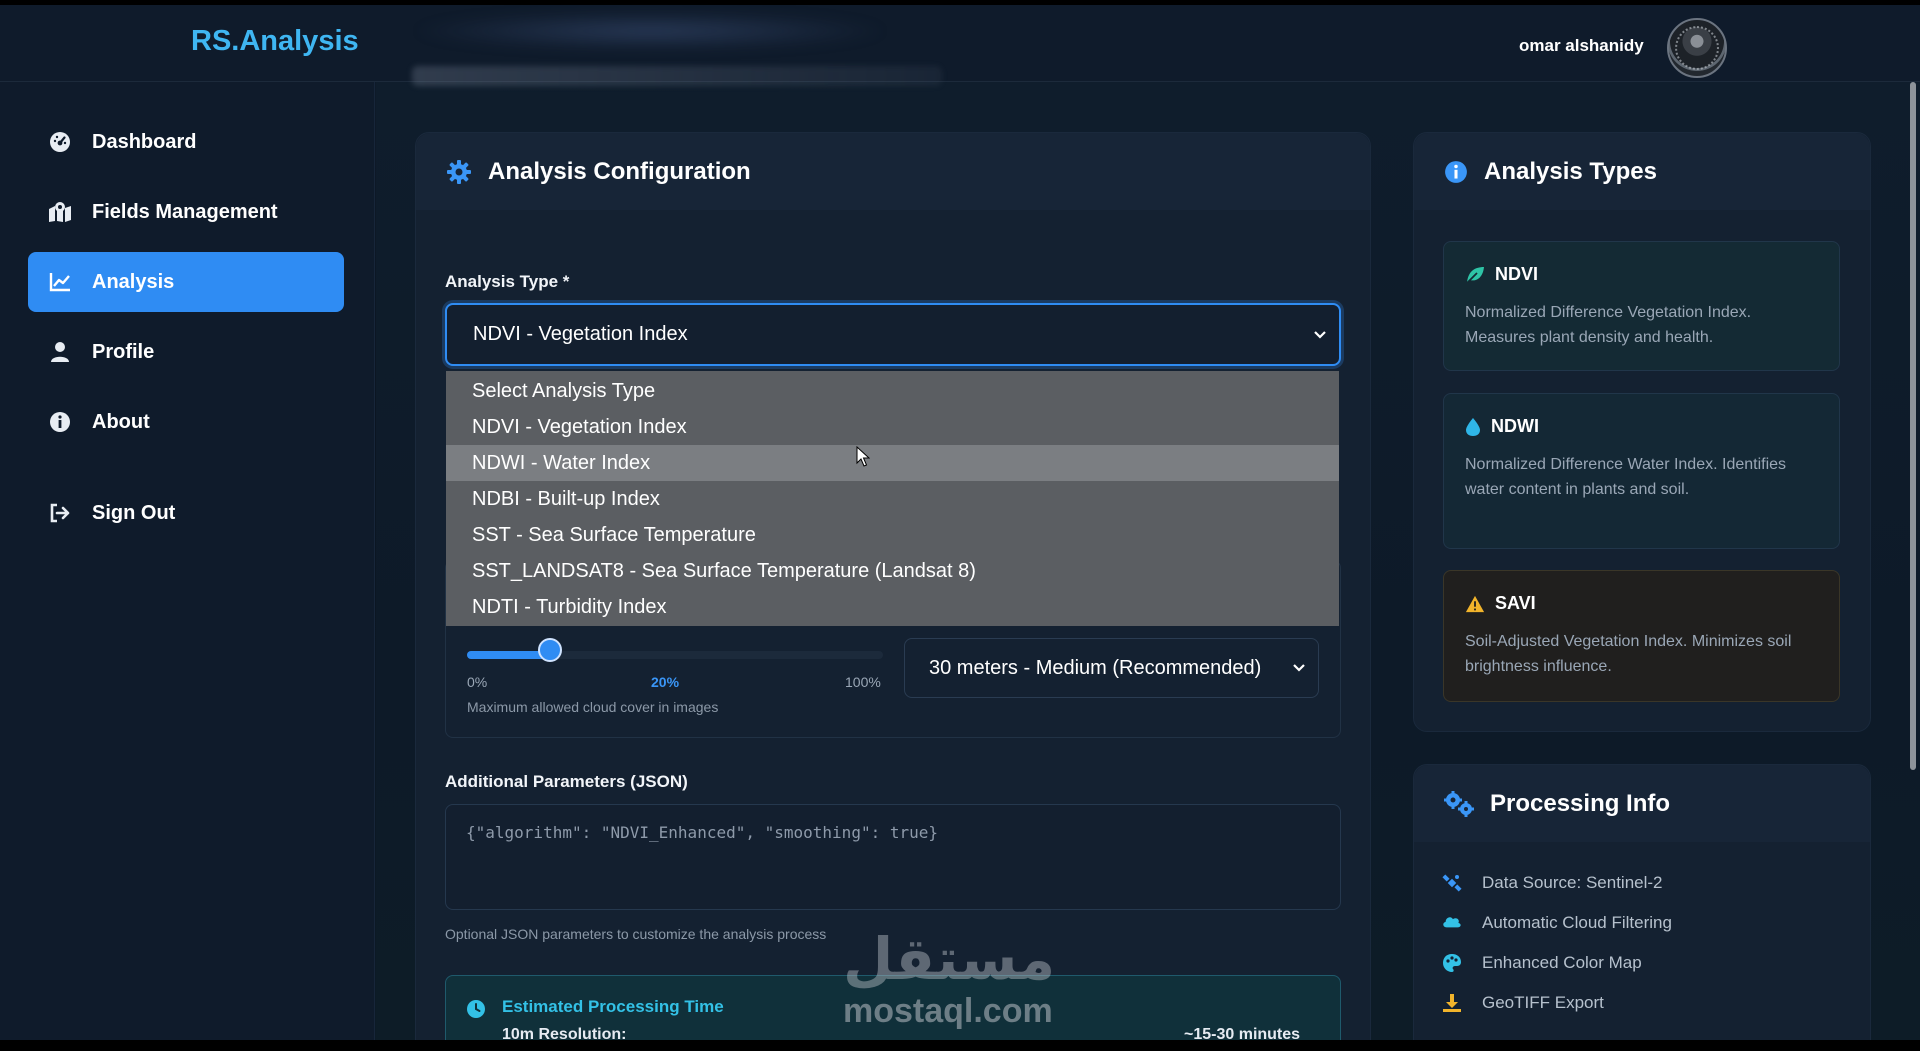  I want to click on type-name: NDWI, so click(1515, 426).